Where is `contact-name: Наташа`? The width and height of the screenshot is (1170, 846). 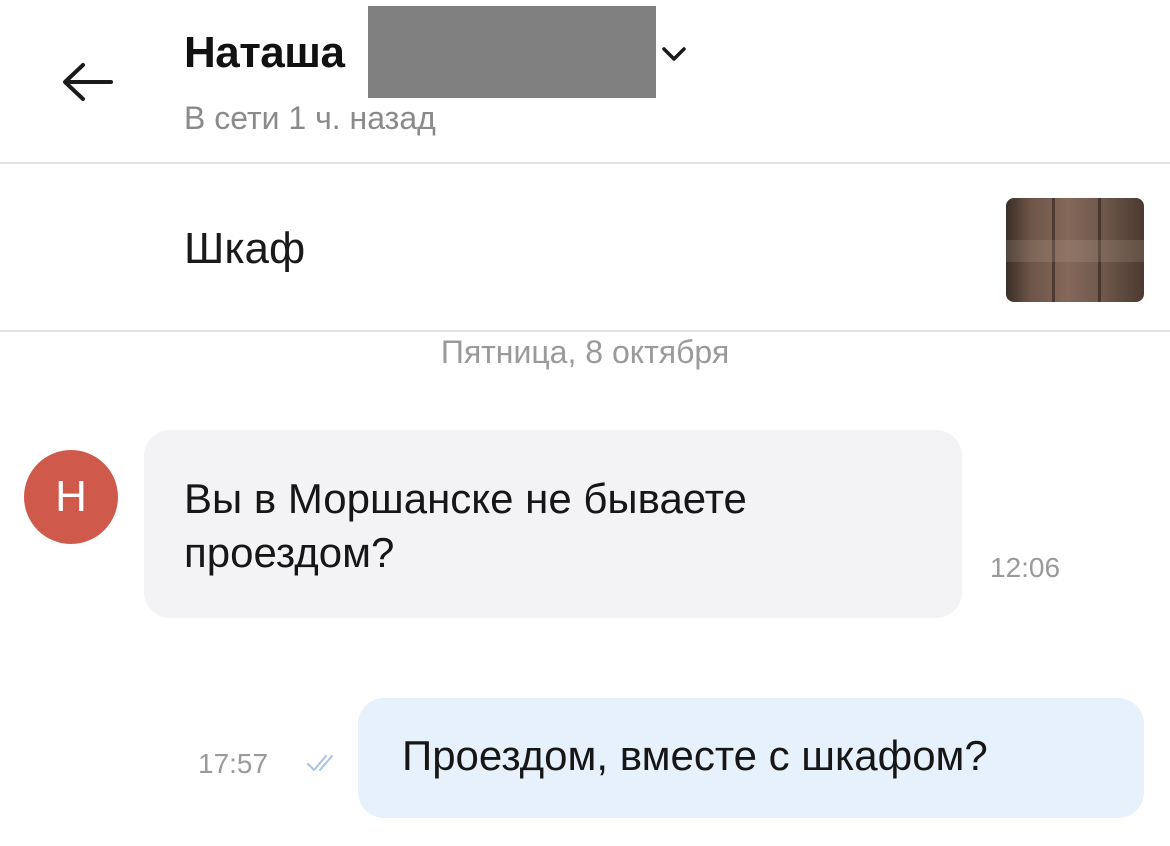
contact-name: Наташа is located at coordinates (264, 53).